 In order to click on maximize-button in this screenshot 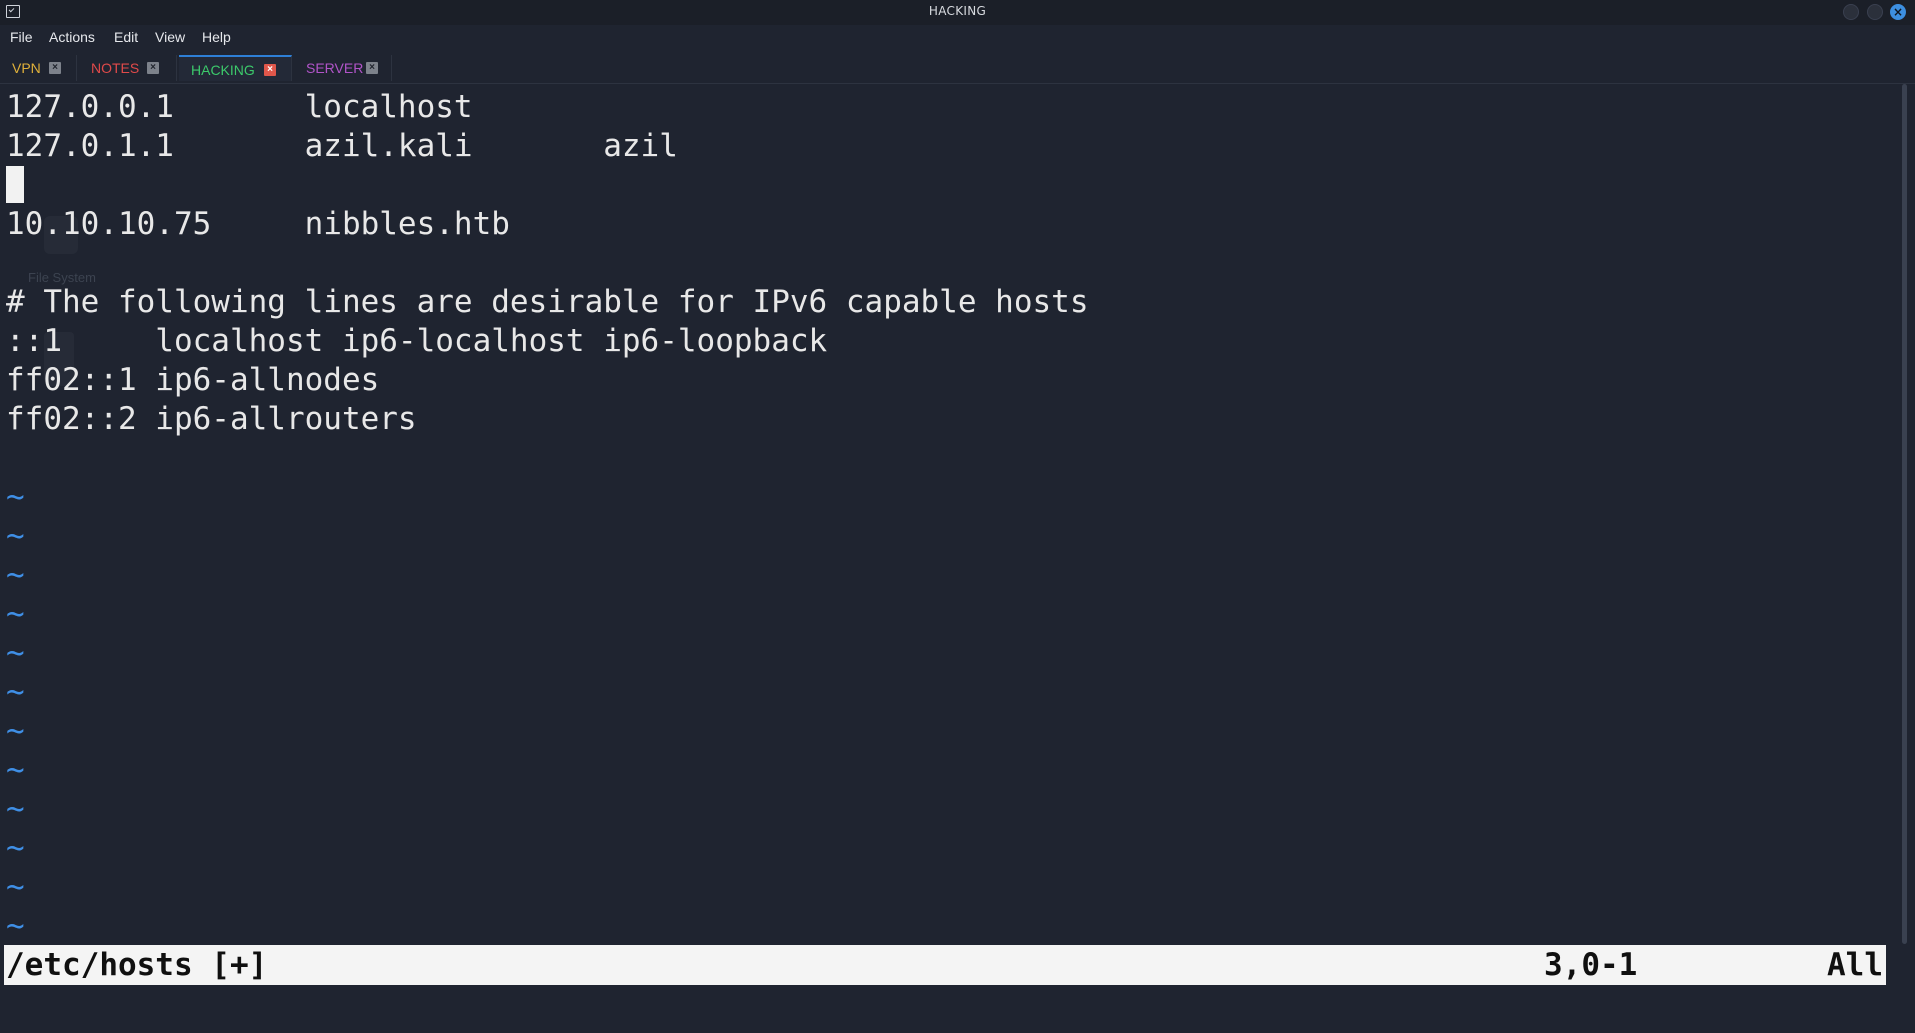, I will do `click(1875, 12)`.